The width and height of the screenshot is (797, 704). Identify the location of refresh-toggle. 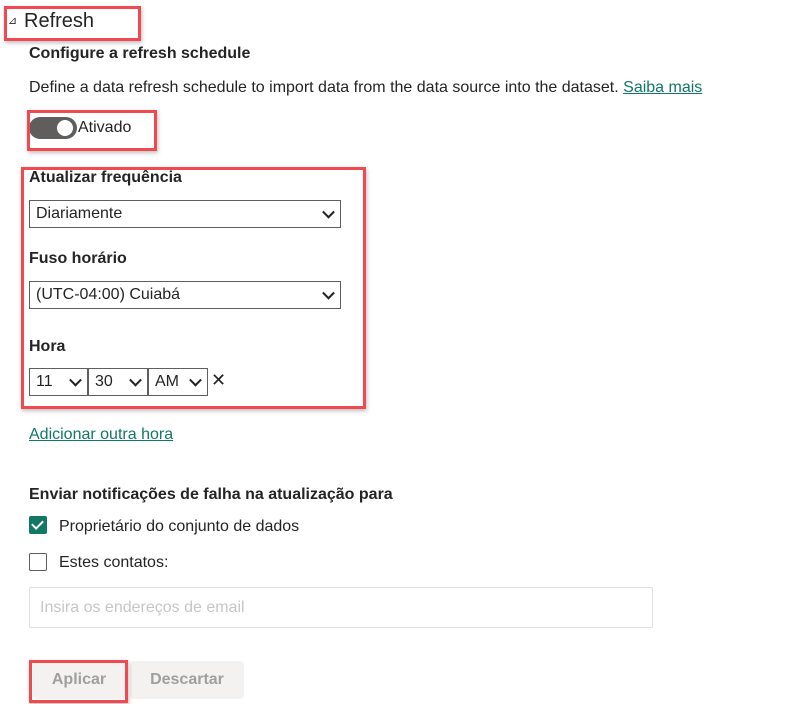
(53, 128).